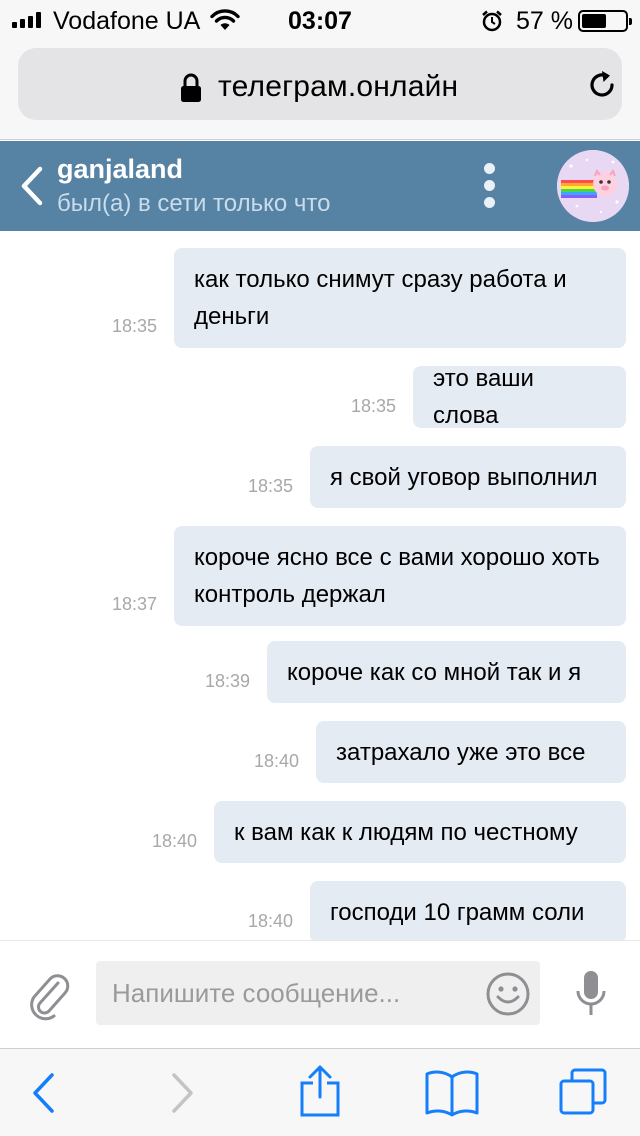 The width and height of the screenshot is (640, 1136). I want to click on avatar, so click(593, 186).